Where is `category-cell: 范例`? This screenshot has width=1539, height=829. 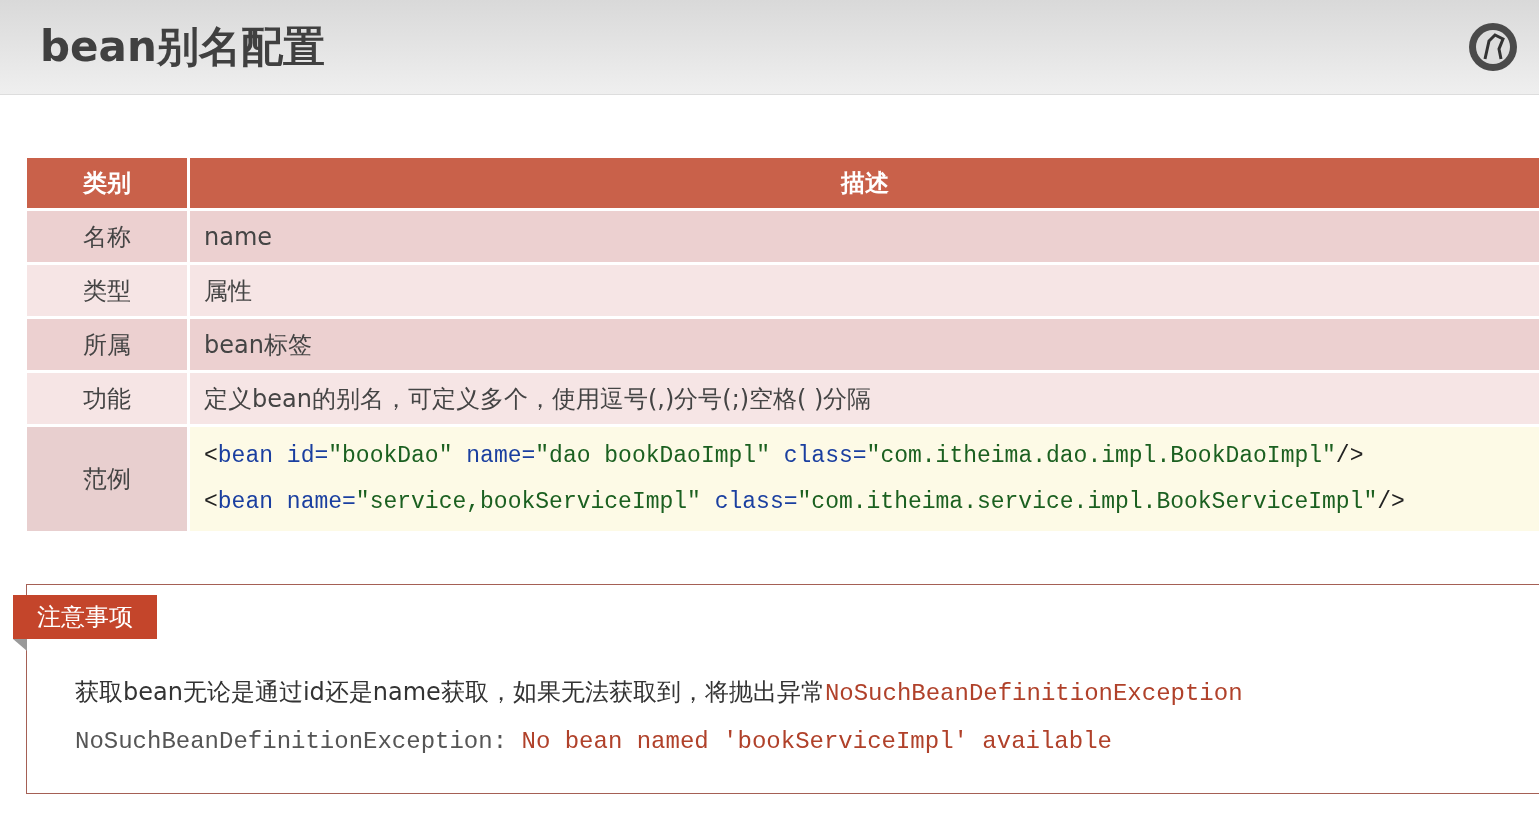 category-cell: 范例 is located at coordinates (108, 479).